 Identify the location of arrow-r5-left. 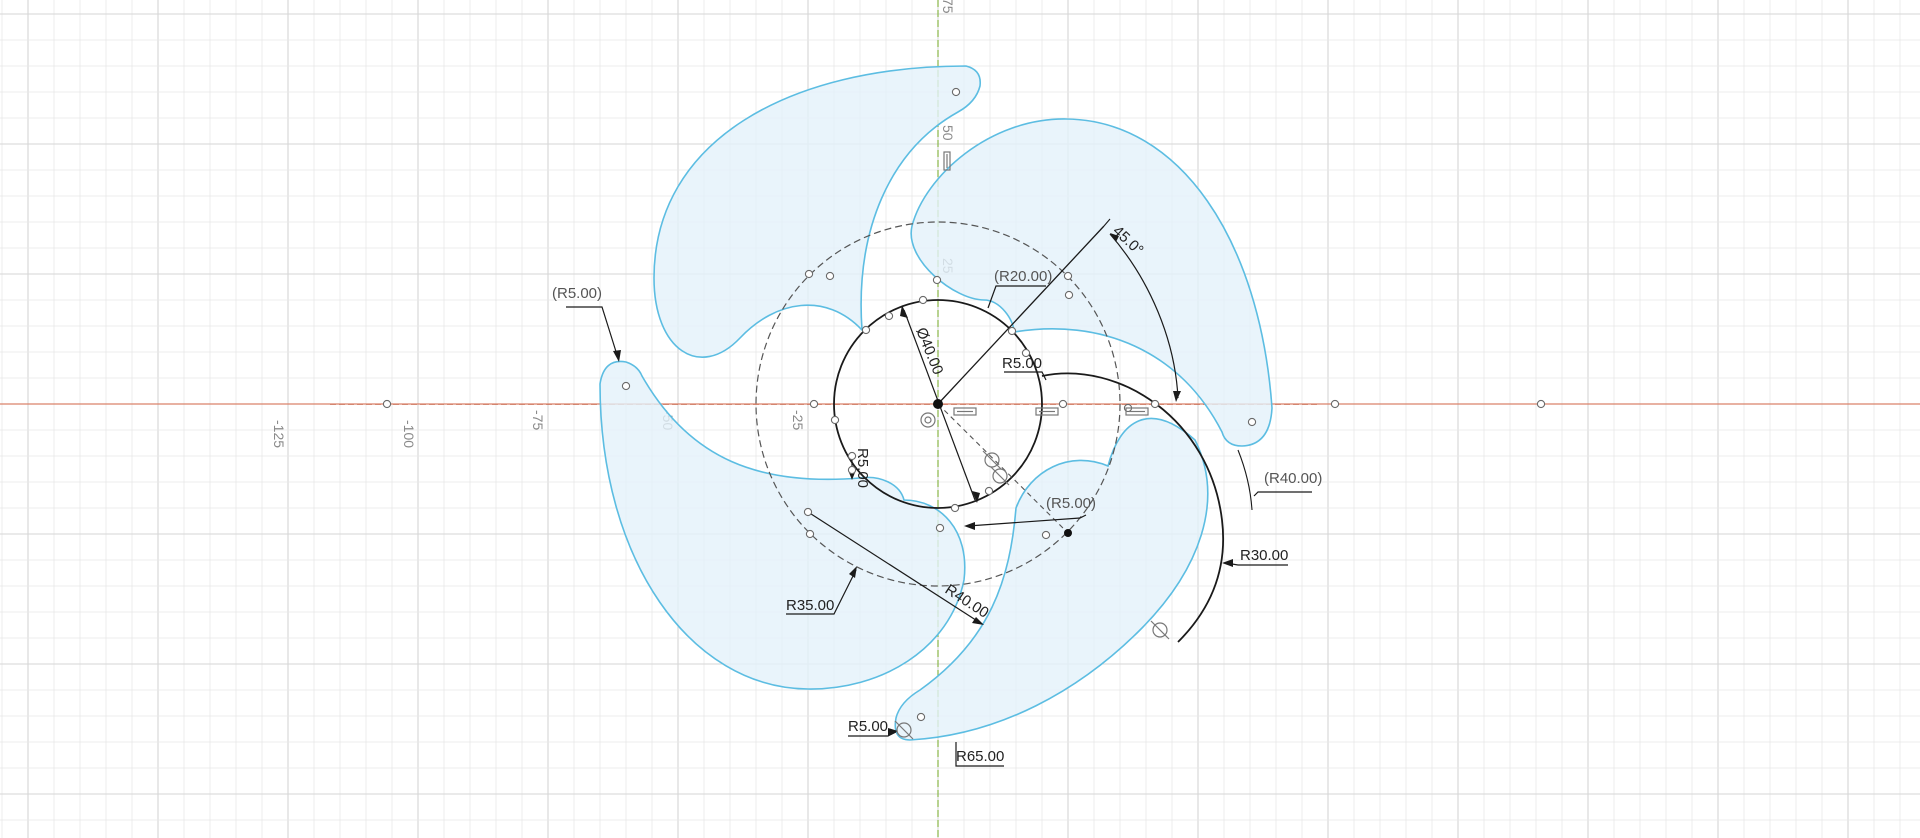
(617, 356).